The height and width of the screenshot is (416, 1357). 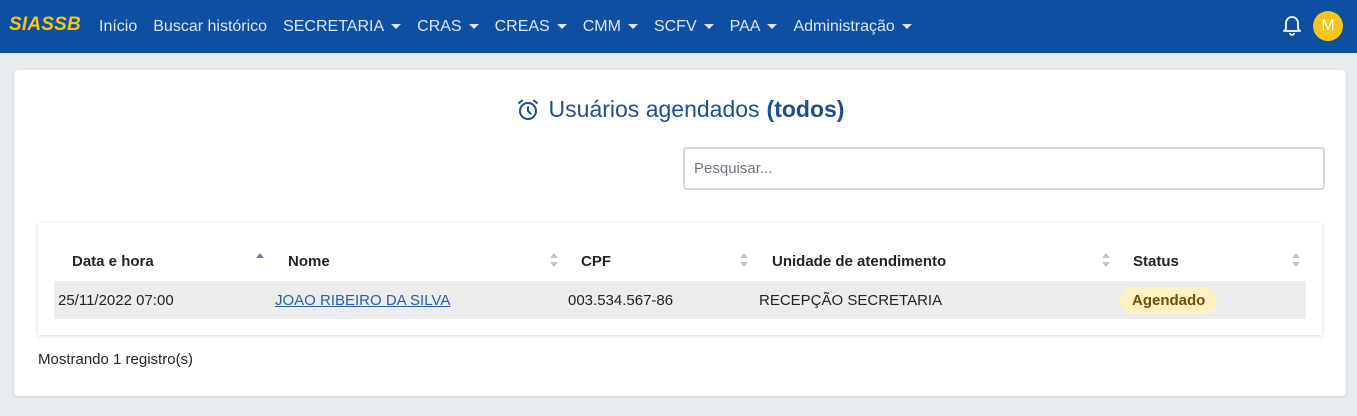 I want to click on nav-label: CRAS, so click(x=439, y=26).